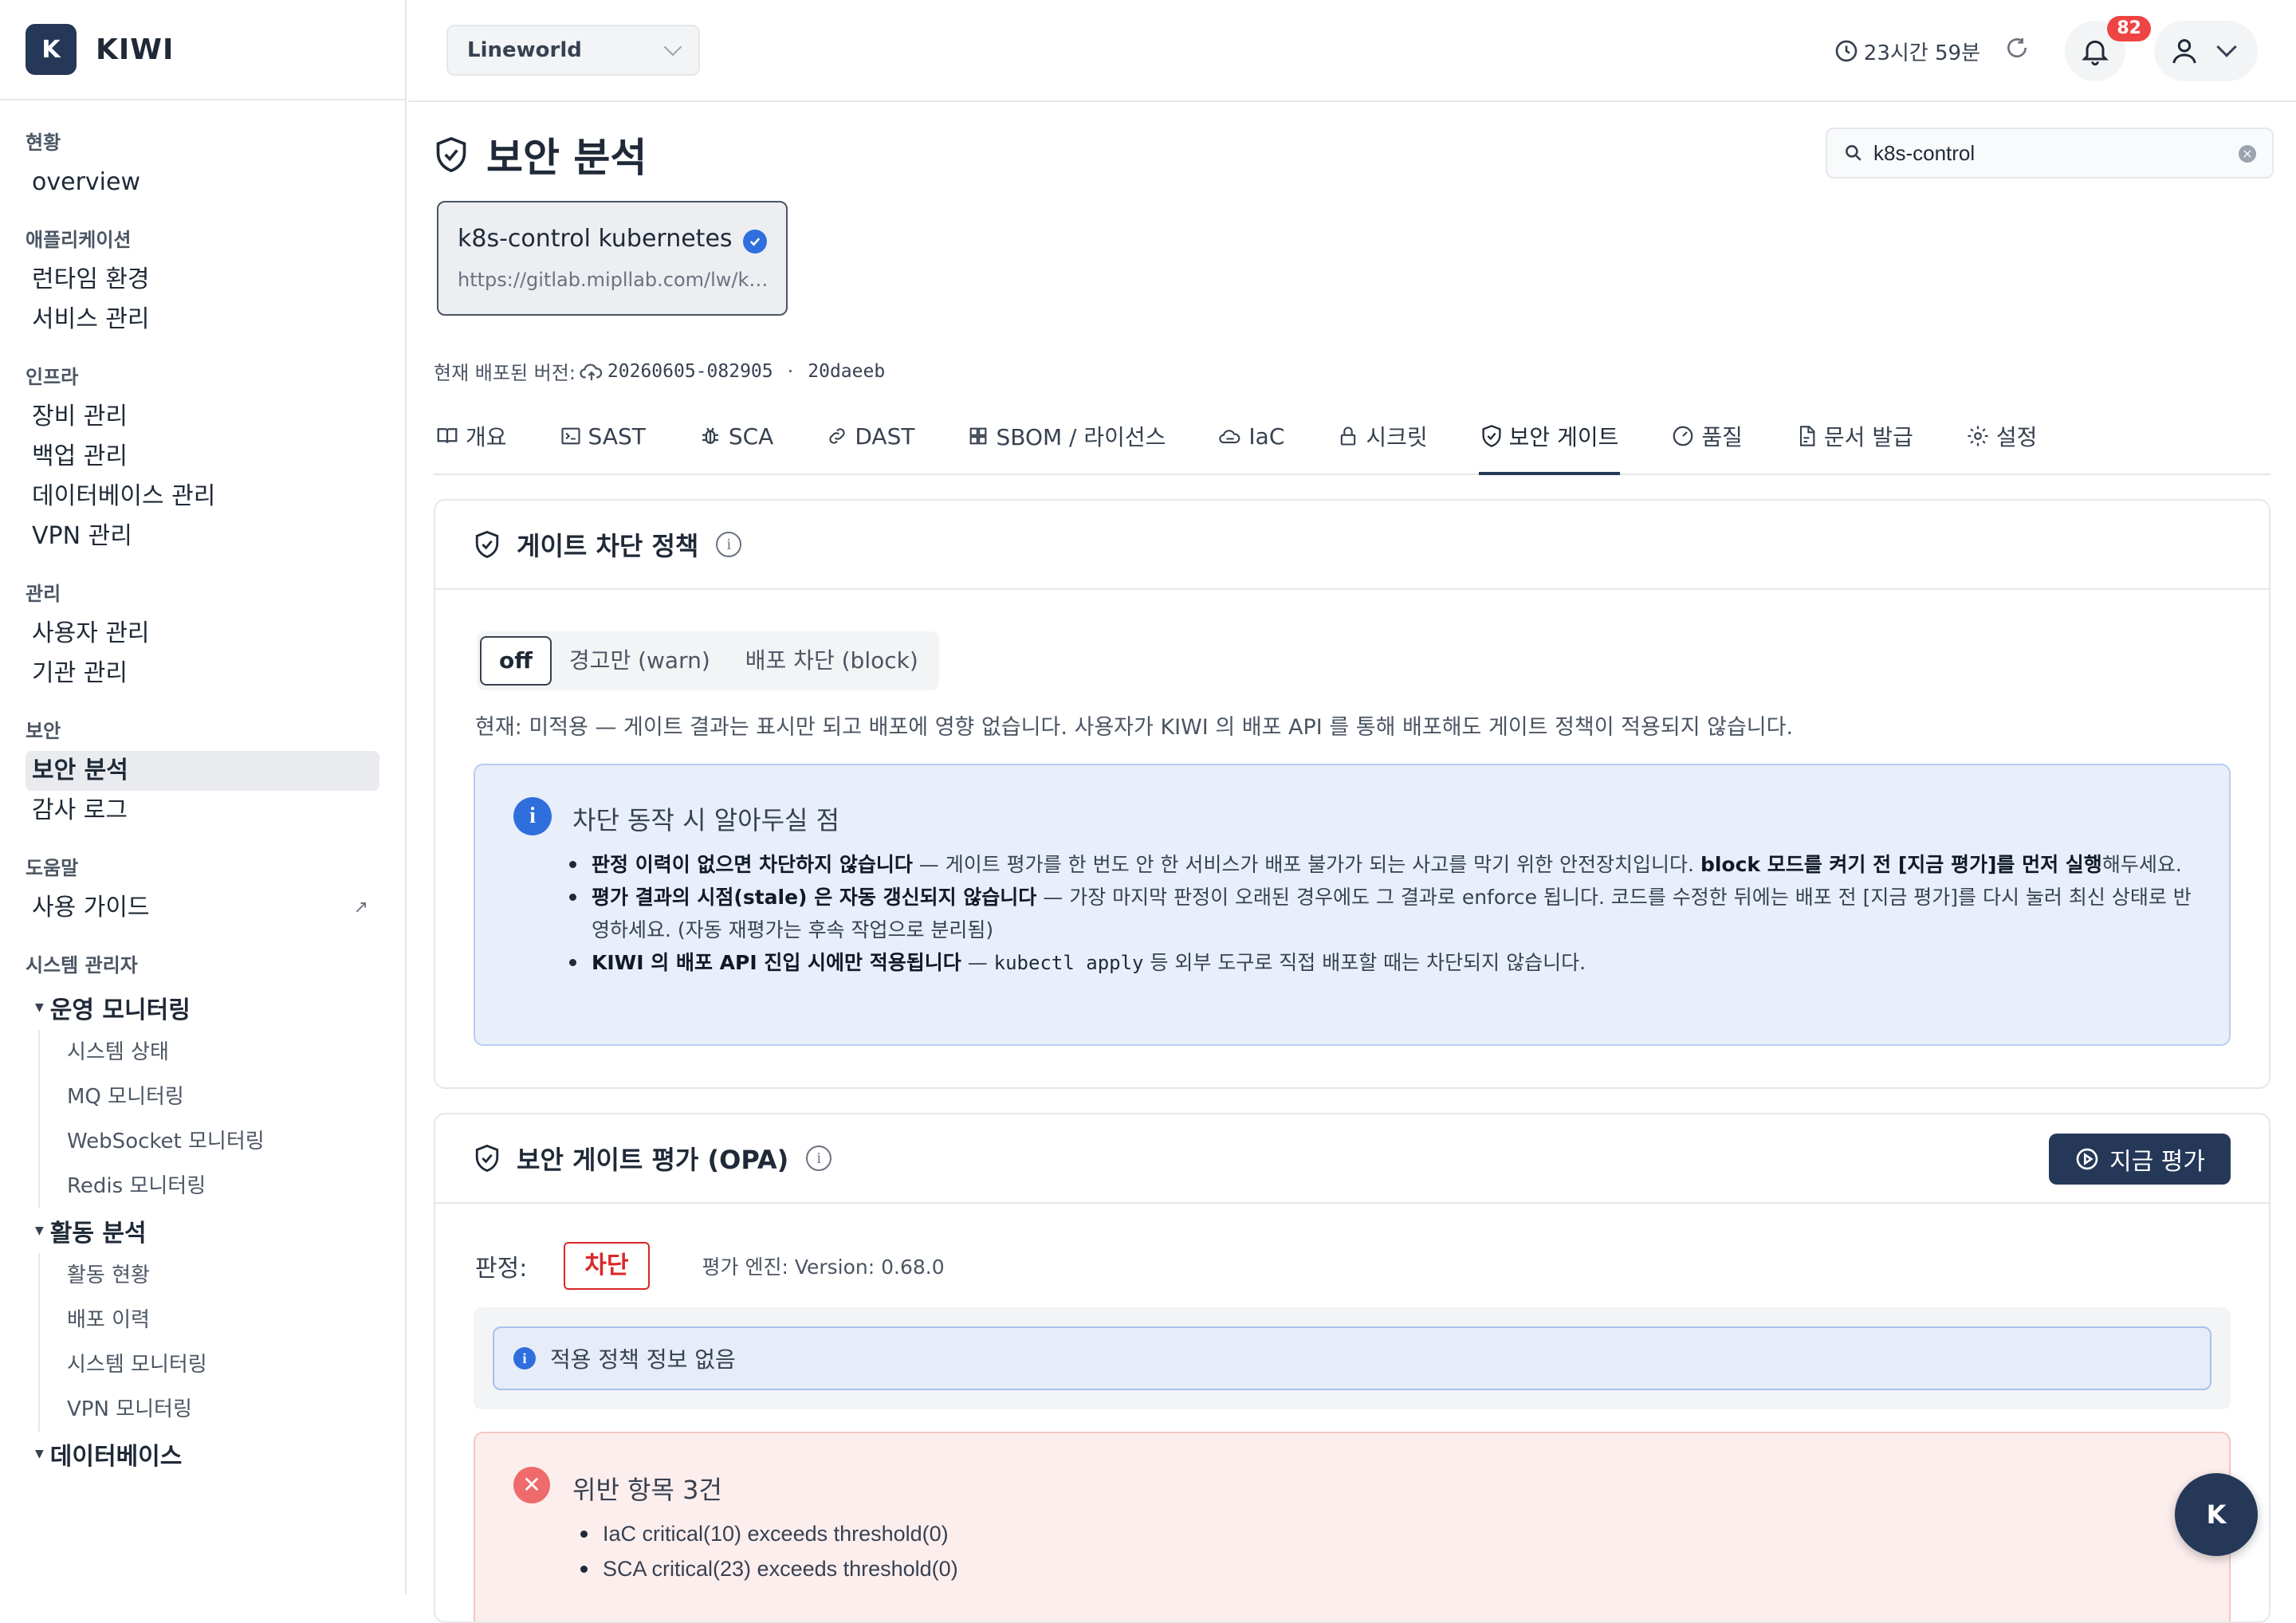 The height and width of the screenshot is (1623, 2296). What do you see at coordinates (223, 1186) in the screenshot?
I see `sidebar-item-redis-monitoring: Redis 모니터링` at bounding box center [223, 1186].